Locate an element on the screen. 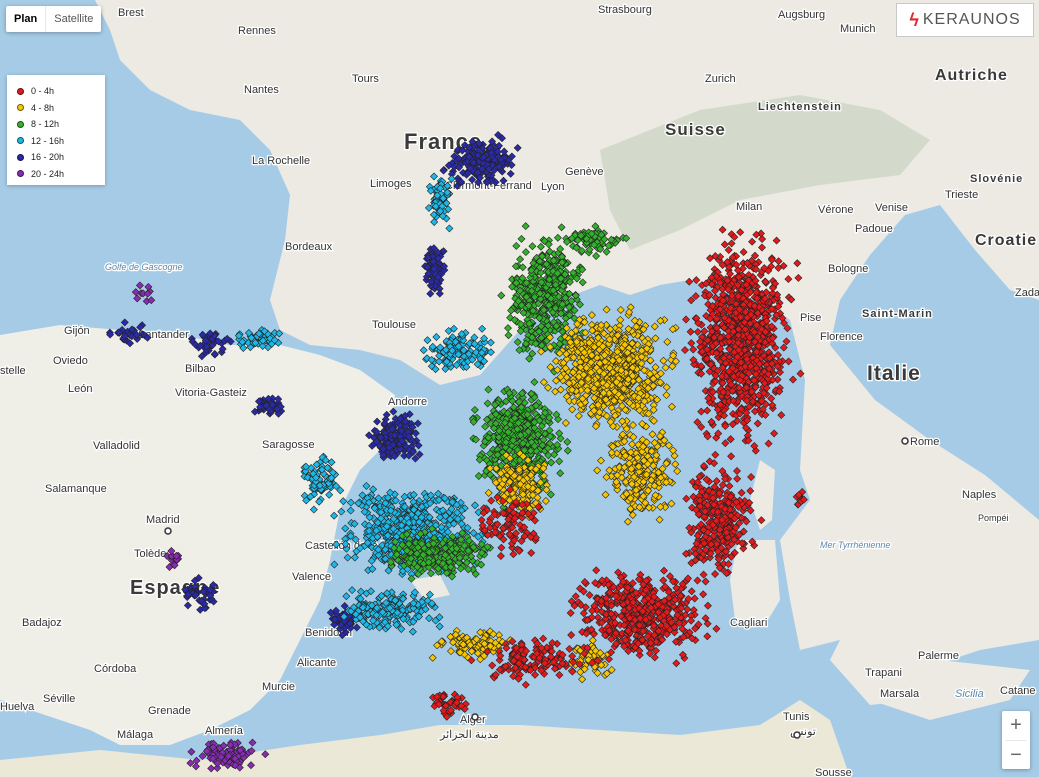 This screenshot has width=1039, height=777. place-label-nantes: Nantes is located at coordinates (261, 90).